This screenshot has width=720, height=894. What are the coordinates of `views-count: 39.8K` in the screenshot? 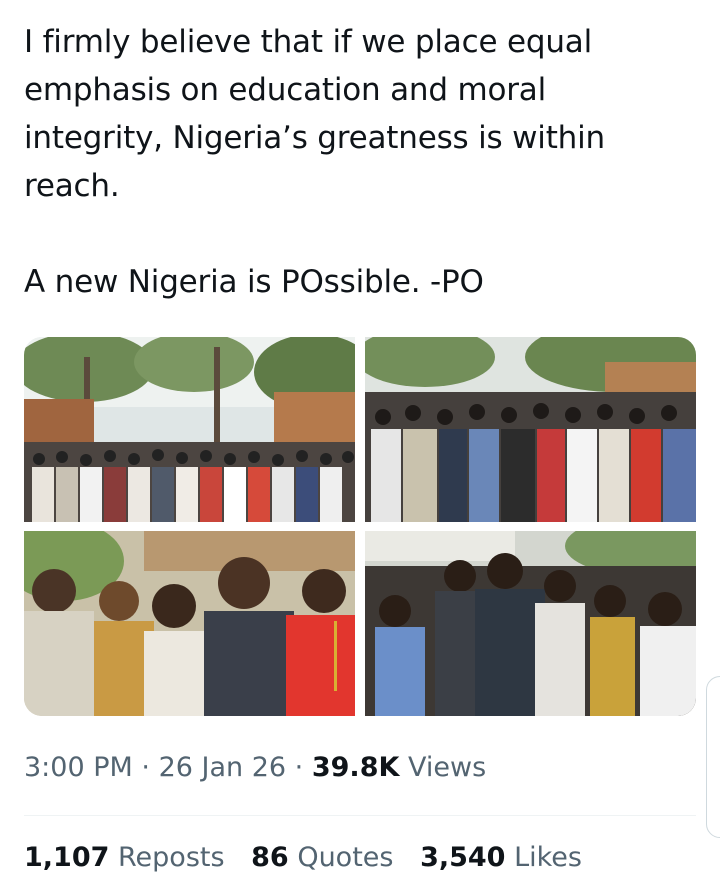 It's located at (355, 767).